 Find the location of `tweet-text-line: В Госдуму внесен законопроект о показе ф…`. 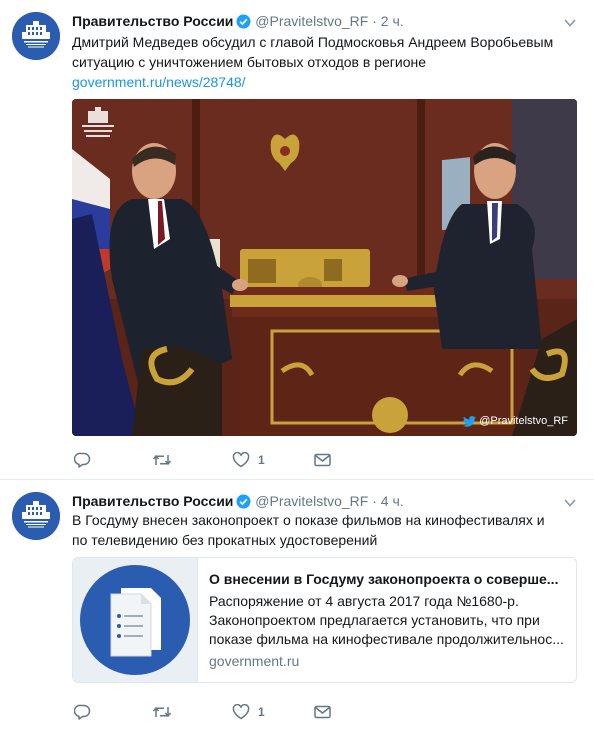

tweet-text-line: В Госдуму внесен законопроект о показе ф… is located at coordinates (308, 520).